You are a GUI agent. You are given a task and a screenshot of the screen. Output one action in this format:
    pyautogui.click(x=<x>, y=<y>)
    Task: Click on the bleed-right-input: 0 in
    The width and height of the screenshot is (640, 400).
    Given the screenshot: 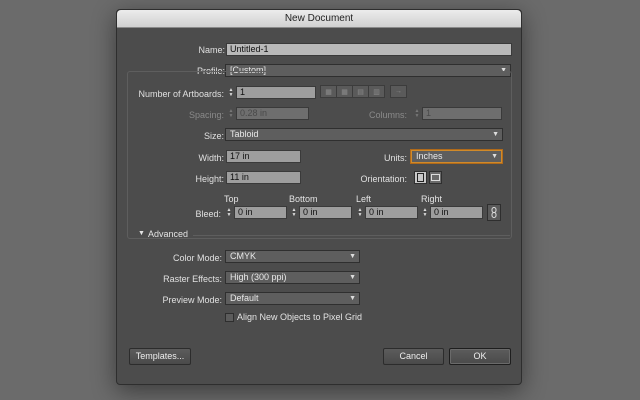 What is the action you would take?
    pyautogui.click(x=456, y=212)
    